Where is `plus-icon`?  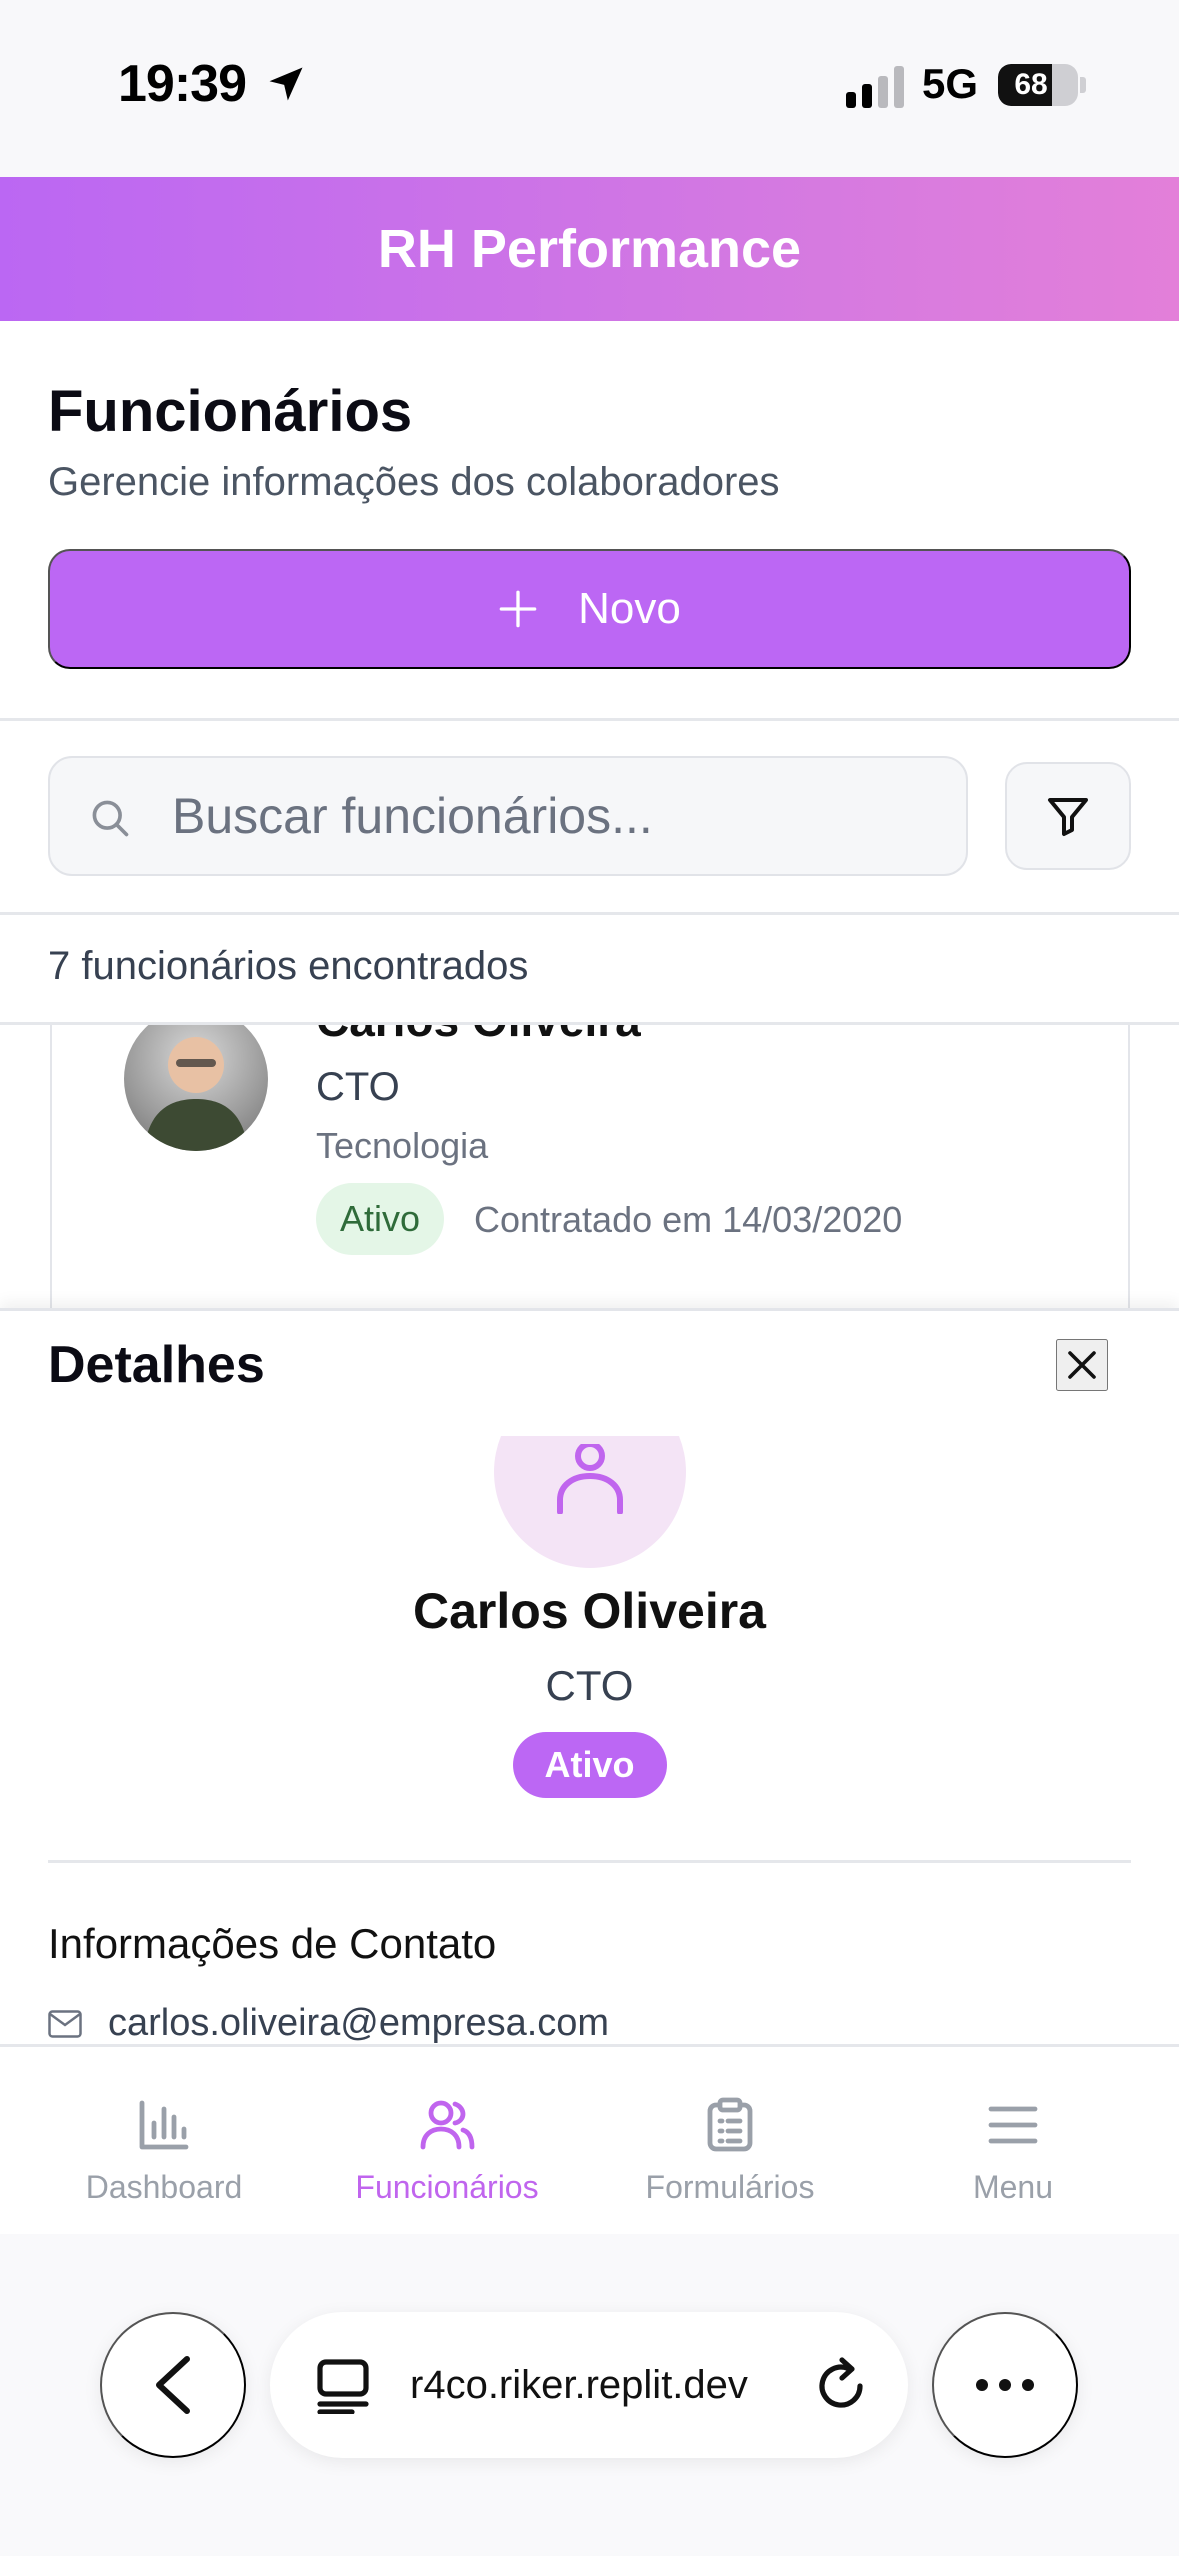
plus-icon is located at coordinates (518, 609).